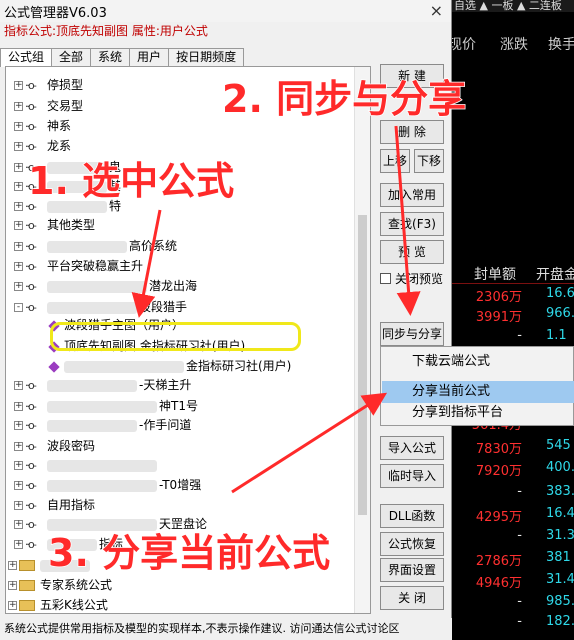 This screenshot has width=574, height=640. What do you see at coordinates (105, 286) in the screenshot?
I see `tree-node: + ··o- 潜龙出海` at bounding box center [105, 286].